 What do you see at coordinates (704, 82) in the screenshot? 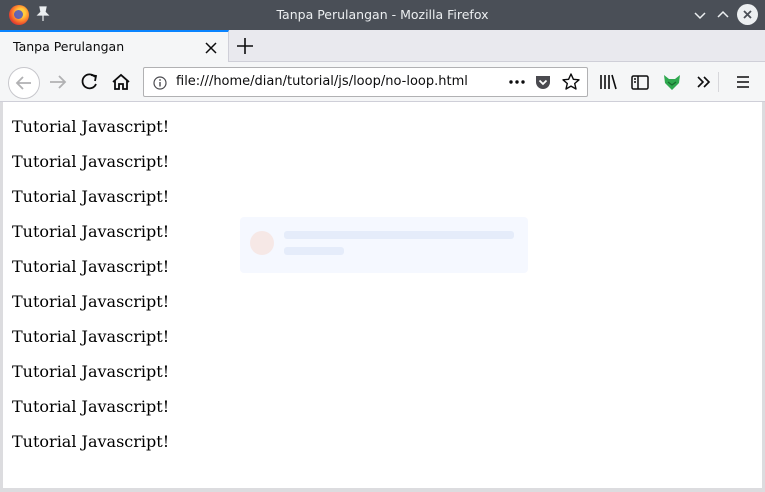
I see `overflow-icon` at bounding box center [704, 82].